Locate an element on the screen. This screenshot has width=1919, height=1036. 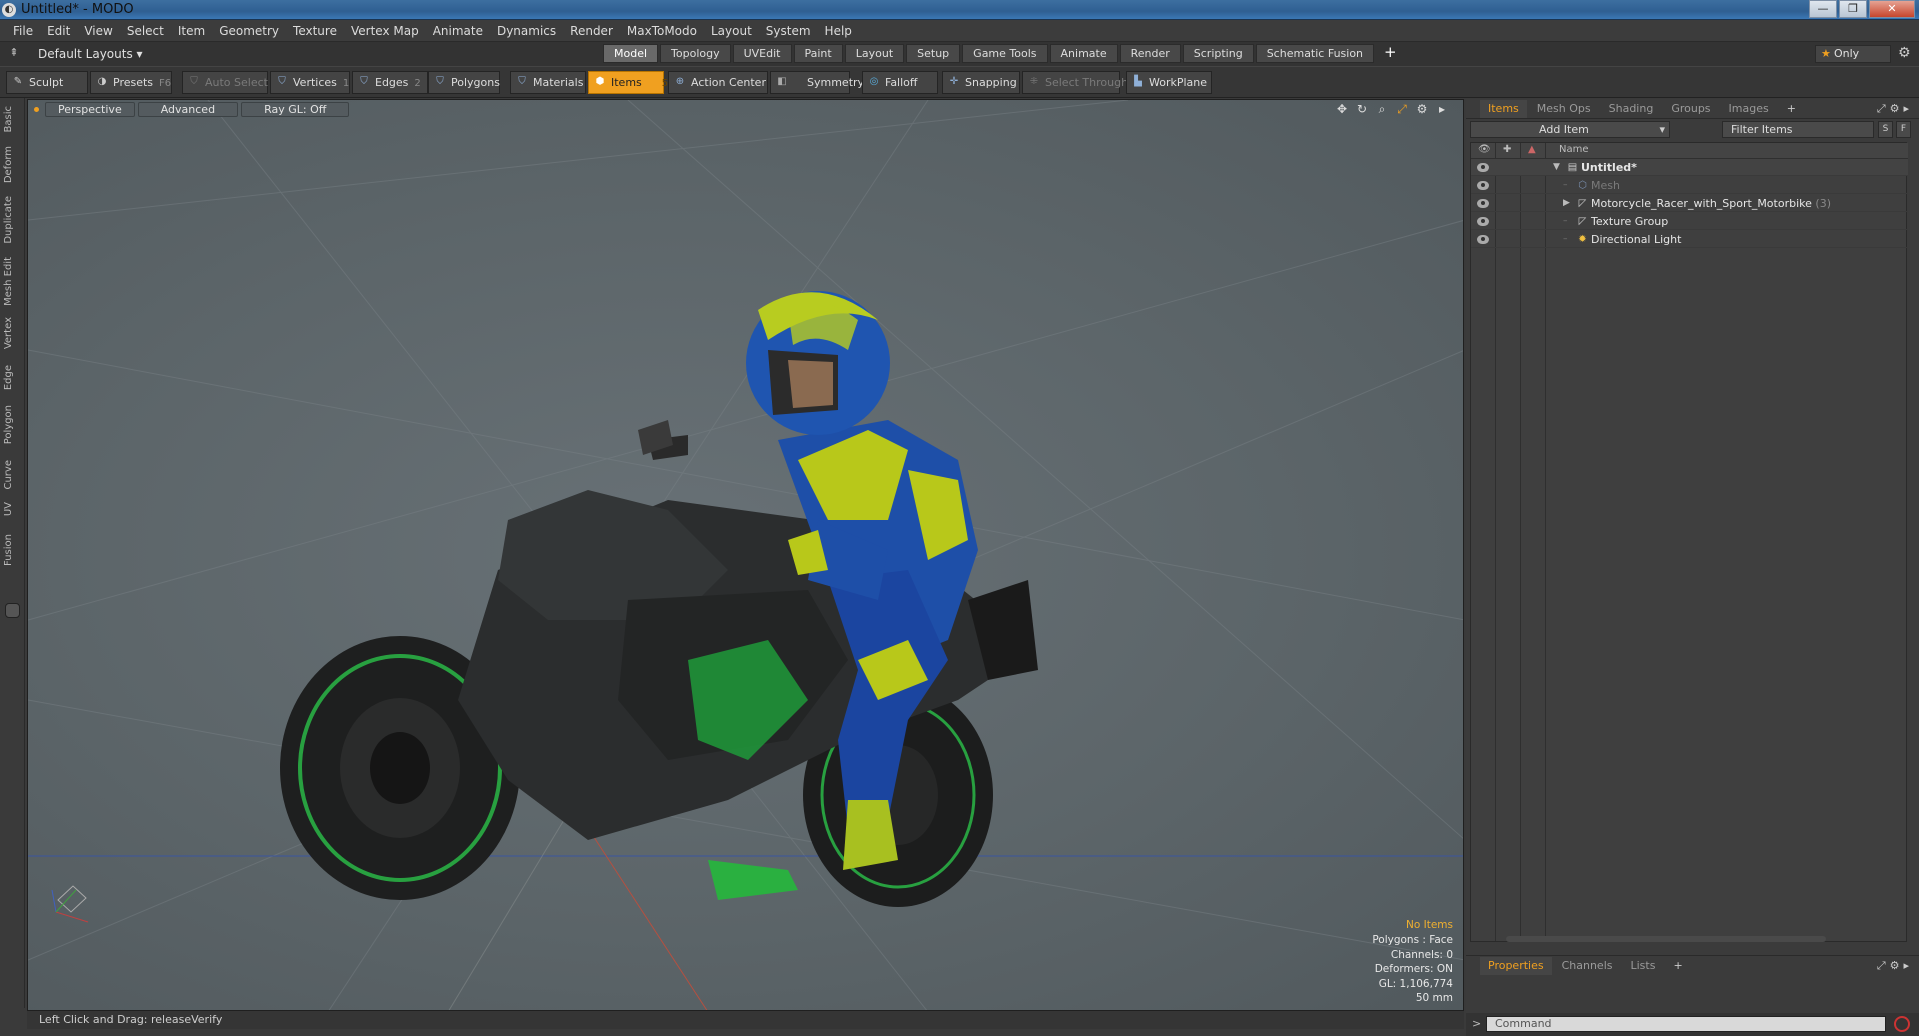
visibility-column-icon: 👁 is located at coordinates (1484, 149).